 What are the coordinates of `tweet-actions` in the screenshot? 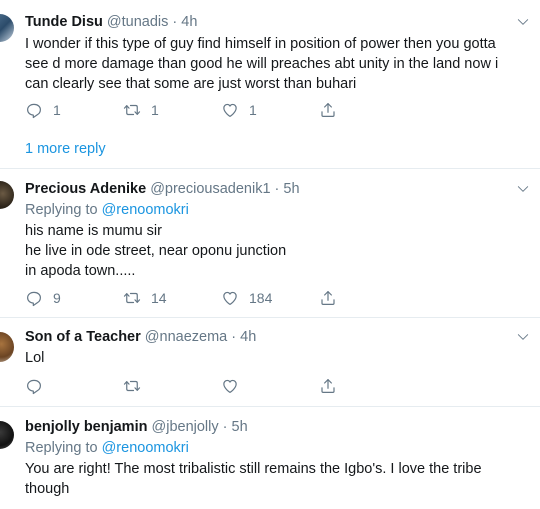 It's located at (185, 386).